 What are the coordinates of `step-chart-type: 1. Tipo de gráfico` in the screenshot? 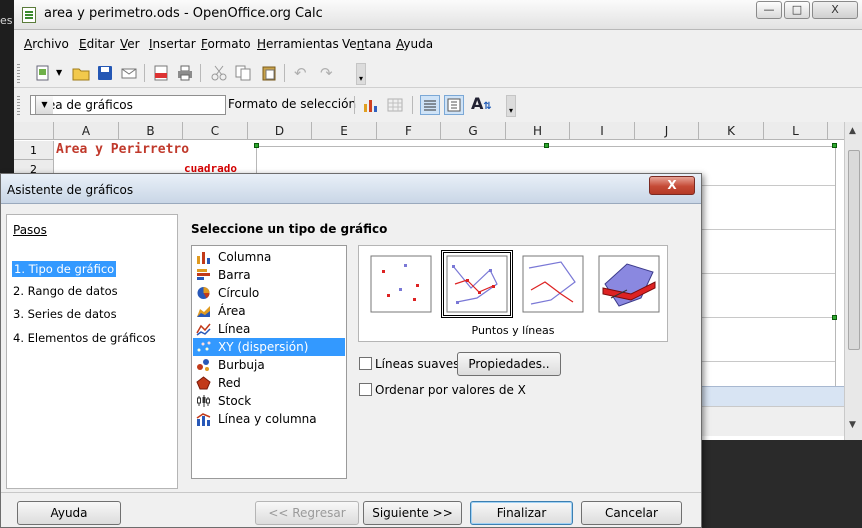 It's located at (64, 269).